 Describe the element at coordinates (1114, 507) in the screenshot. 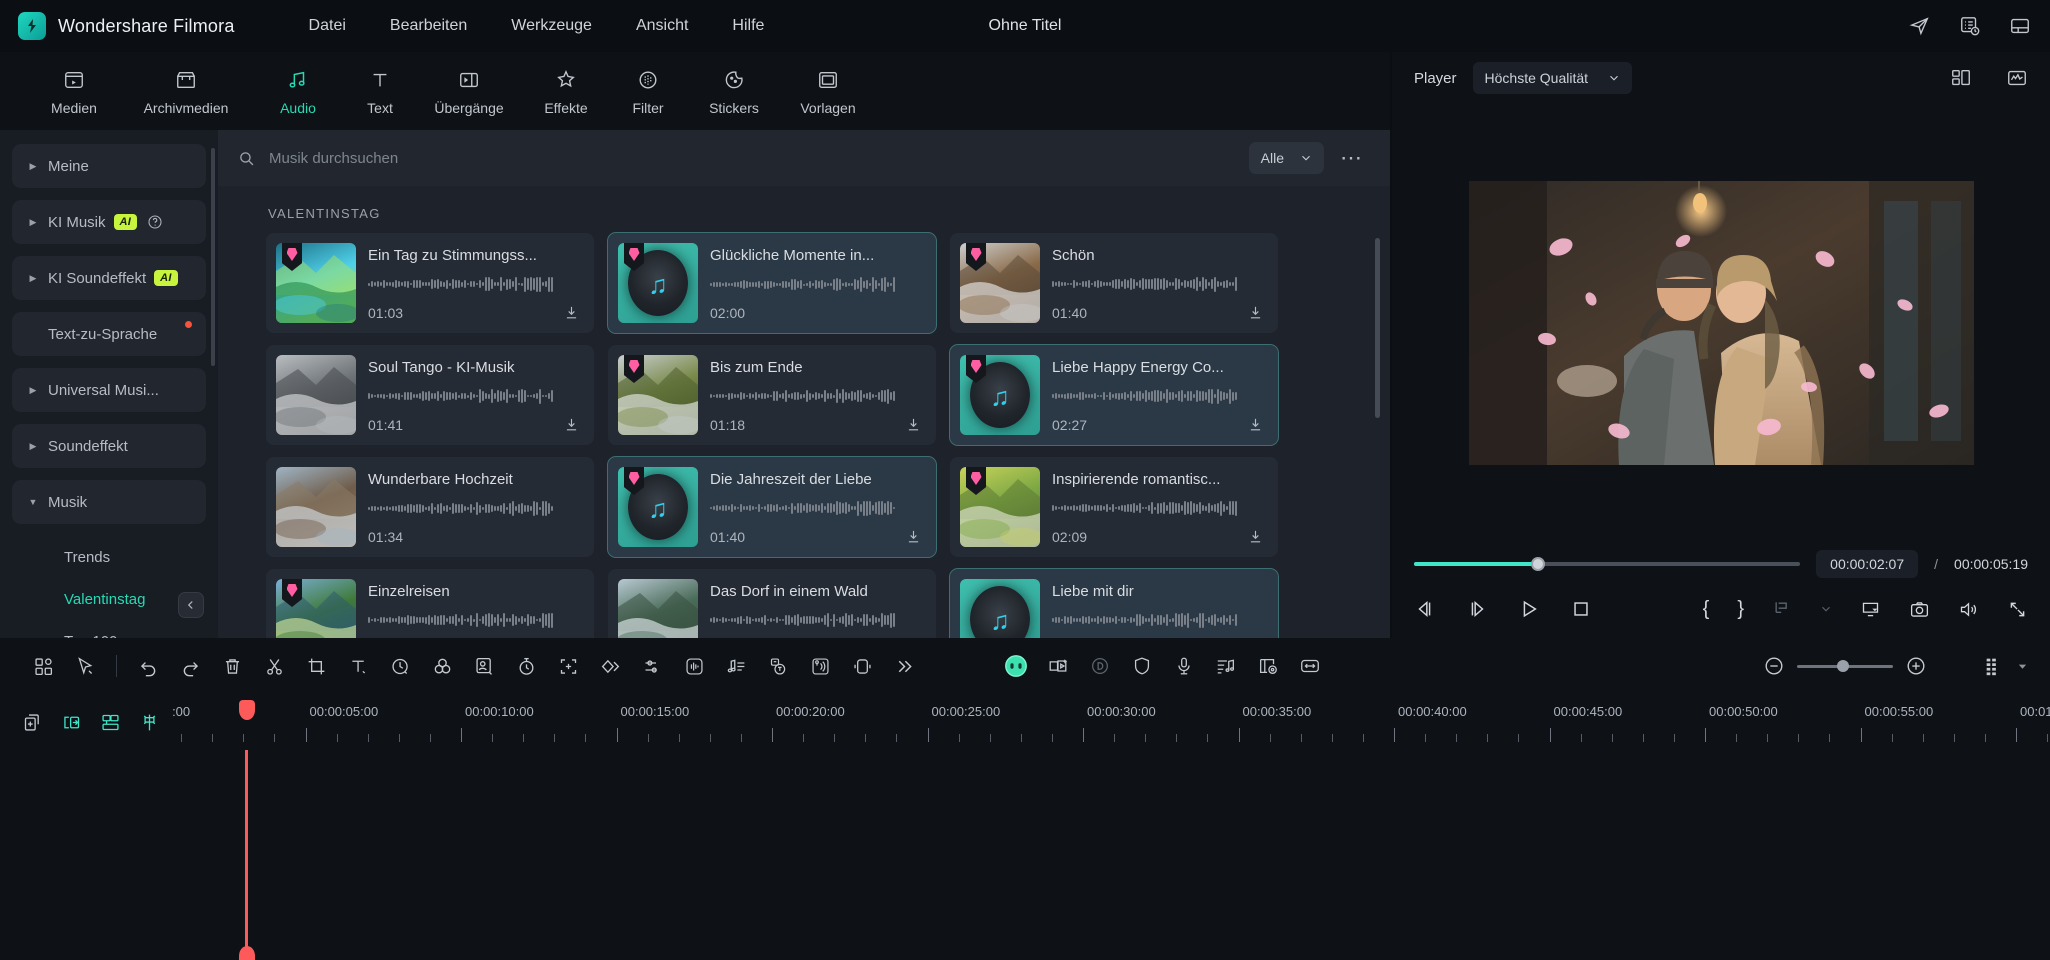

I see `music-card: Inspirierende romantisc... 02:09` at that location.